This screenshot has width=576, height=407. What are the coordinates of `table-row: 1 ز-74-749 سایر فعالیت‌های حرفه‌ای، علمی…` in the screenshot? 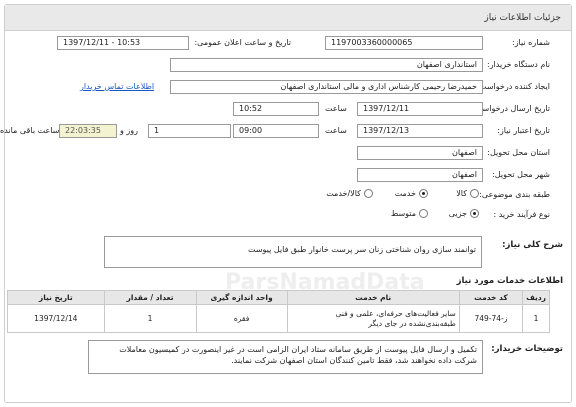 It's located at (278, 318).